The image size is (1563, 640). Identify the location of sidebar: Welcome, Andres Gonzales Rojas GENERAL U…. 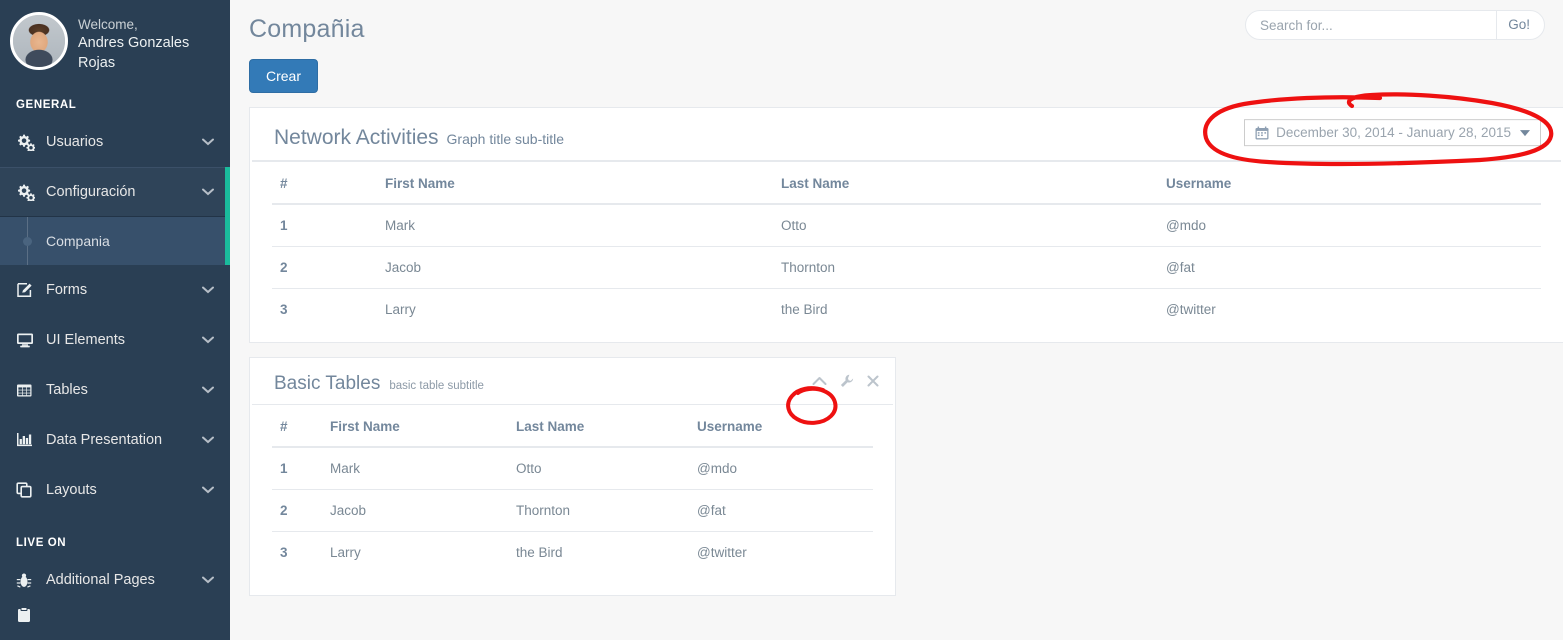
(115, 320).